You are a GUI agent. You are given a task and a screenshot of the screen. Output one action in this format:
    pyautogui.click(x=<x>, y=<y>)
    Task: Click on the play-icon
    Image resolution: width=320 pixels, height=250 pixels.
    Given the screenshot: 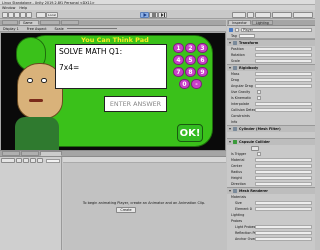 What is the action you would take?
    pyautogui.click(x=145, y=14)
    